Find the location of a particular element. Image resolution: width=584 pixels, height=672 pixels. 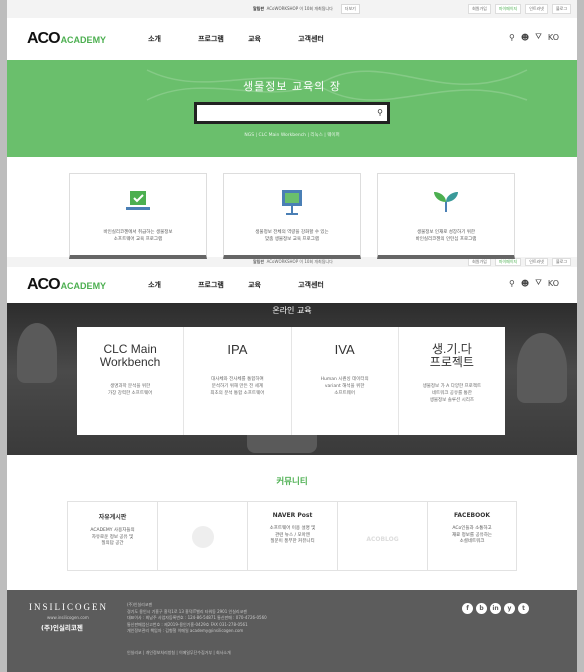

community-title: 커뮤니티 is located at coordinates (292, 482).